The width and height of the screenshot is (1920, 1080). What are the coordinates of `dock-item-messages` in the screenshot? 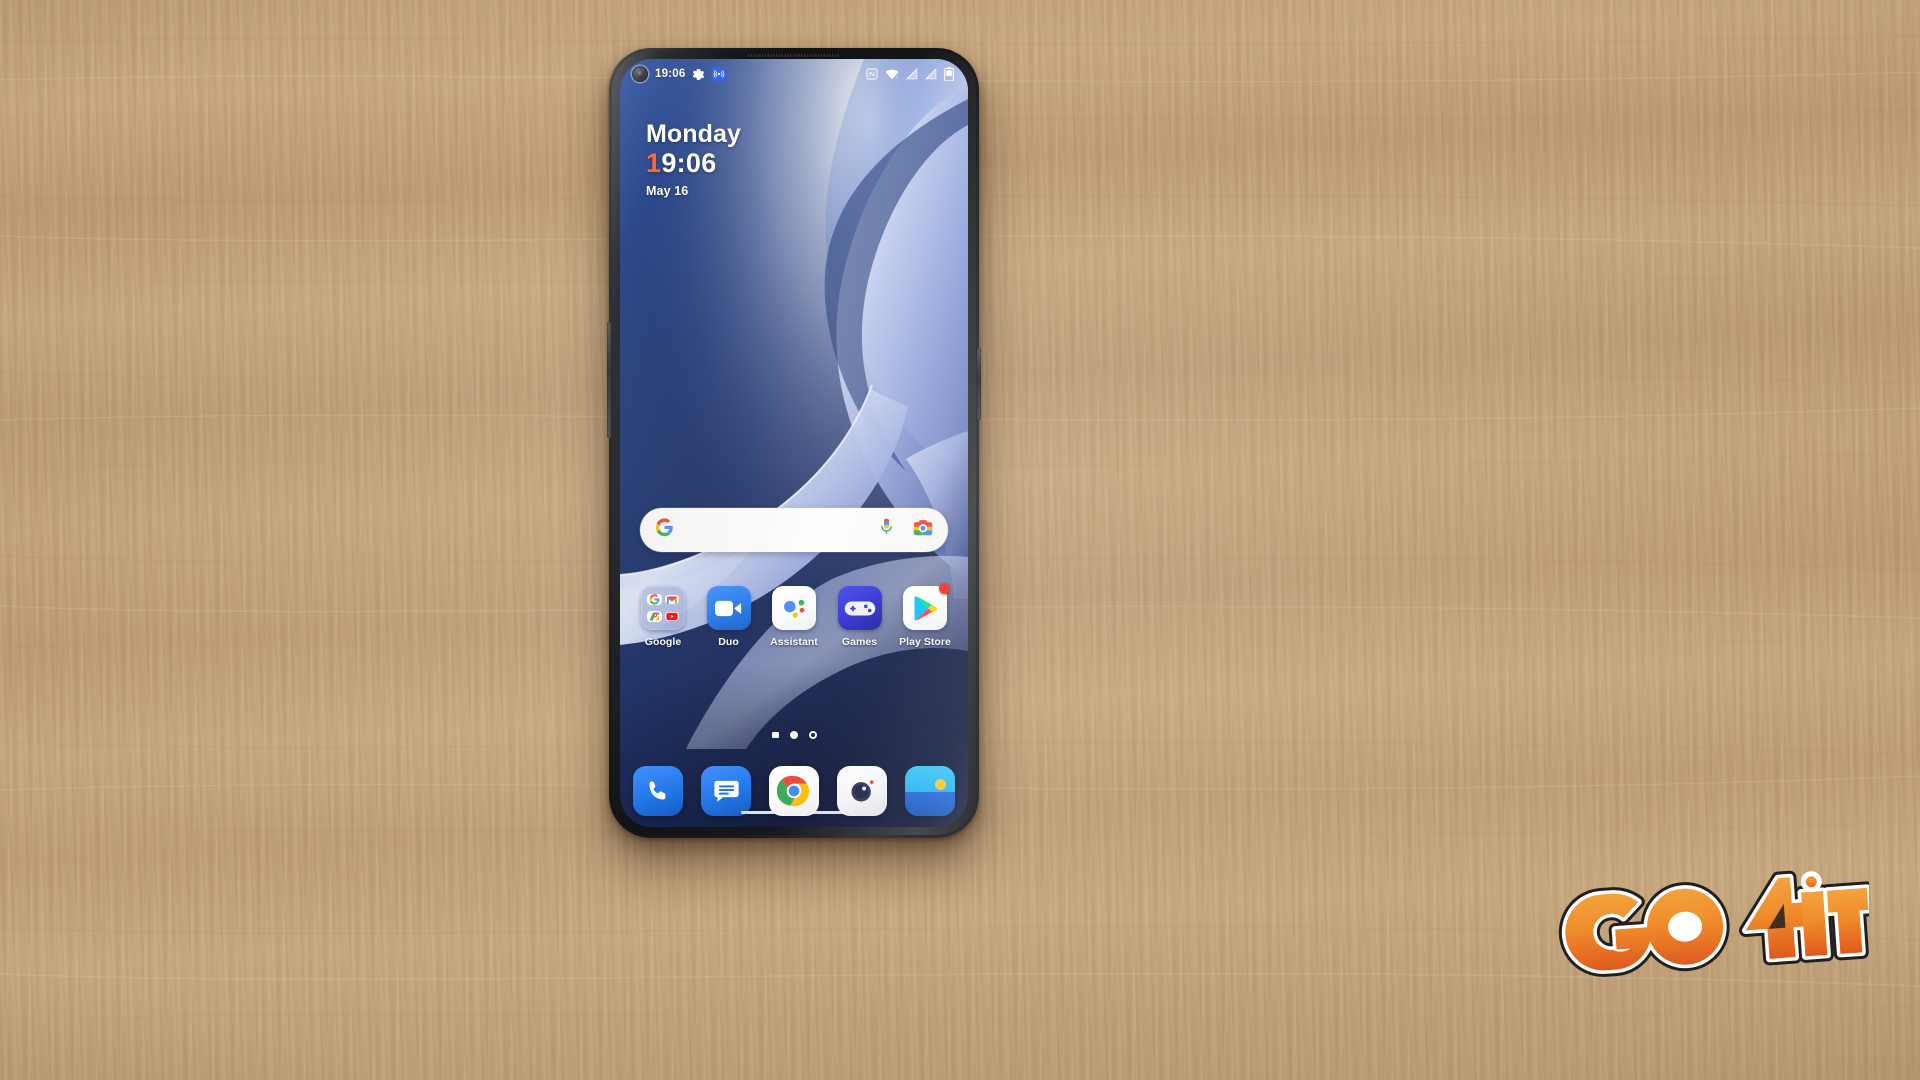 It's located at (726, 791).